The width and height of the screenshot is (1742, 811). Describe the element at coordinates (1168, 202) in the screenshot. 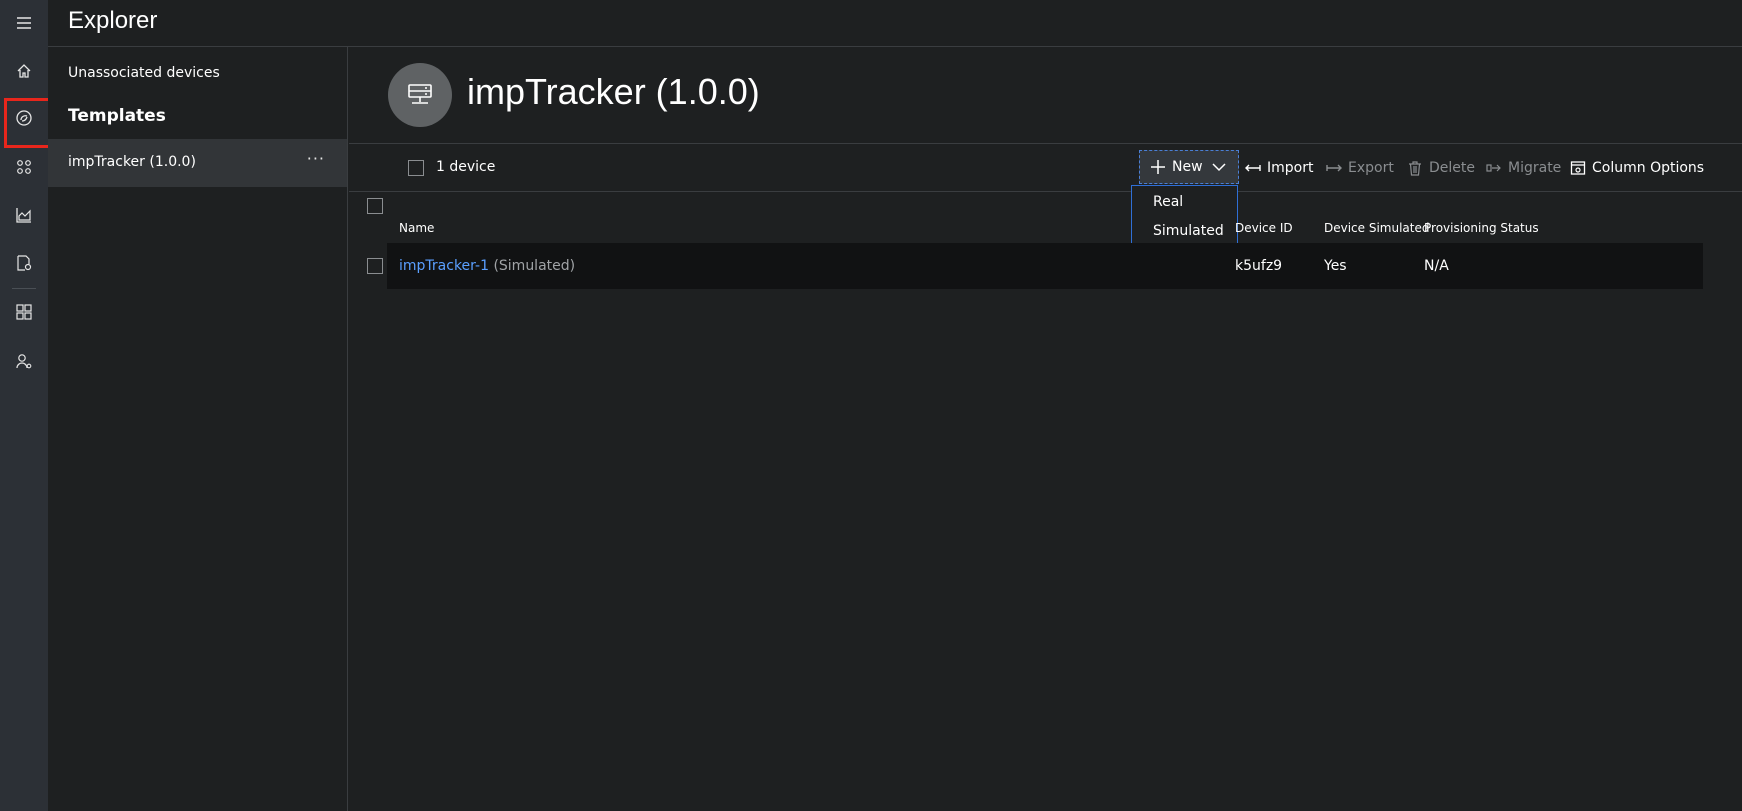

I see `menu-item-real: Real` at that location.